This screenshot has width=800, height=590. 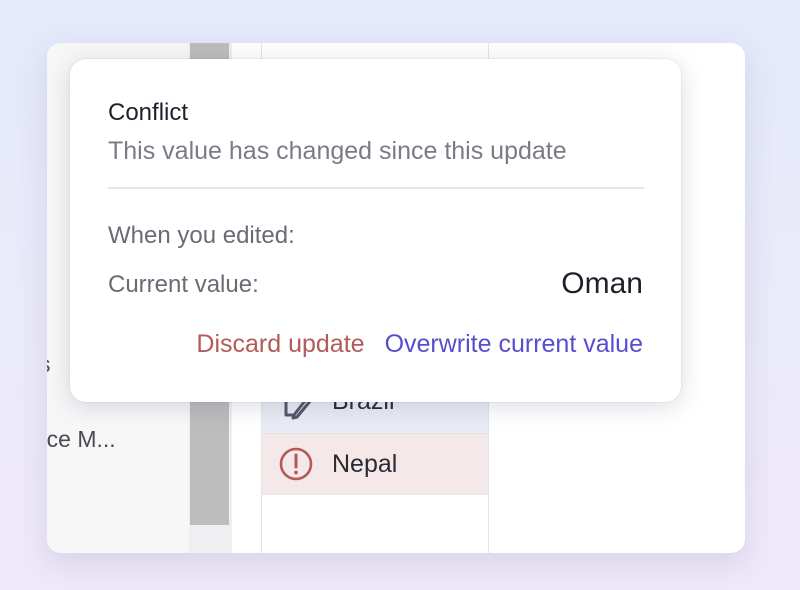 What do you see at coordinates (148, 112) in the screenshot?
I see `popover-title: Conflict` at bounding box center [148, 112].